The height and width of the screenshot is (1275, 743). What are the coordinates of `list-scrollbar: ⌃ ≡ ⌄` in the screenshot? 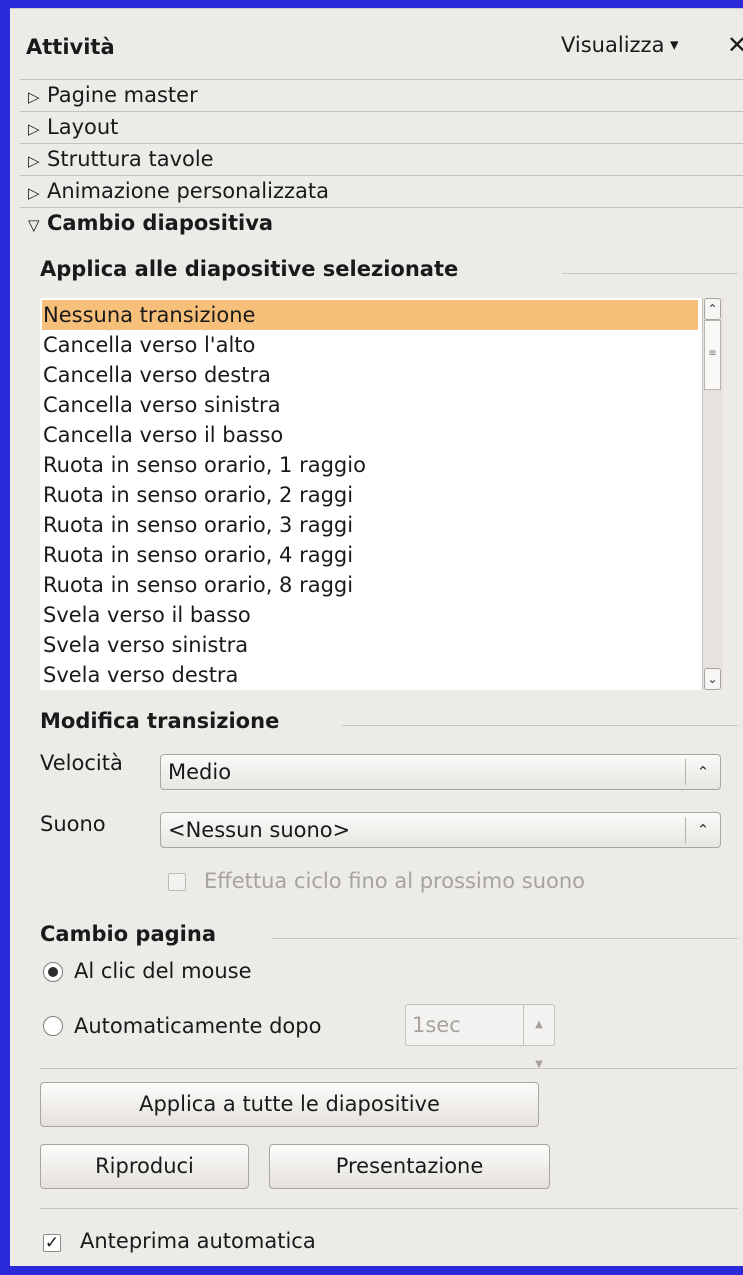 It's located at (712, 494).